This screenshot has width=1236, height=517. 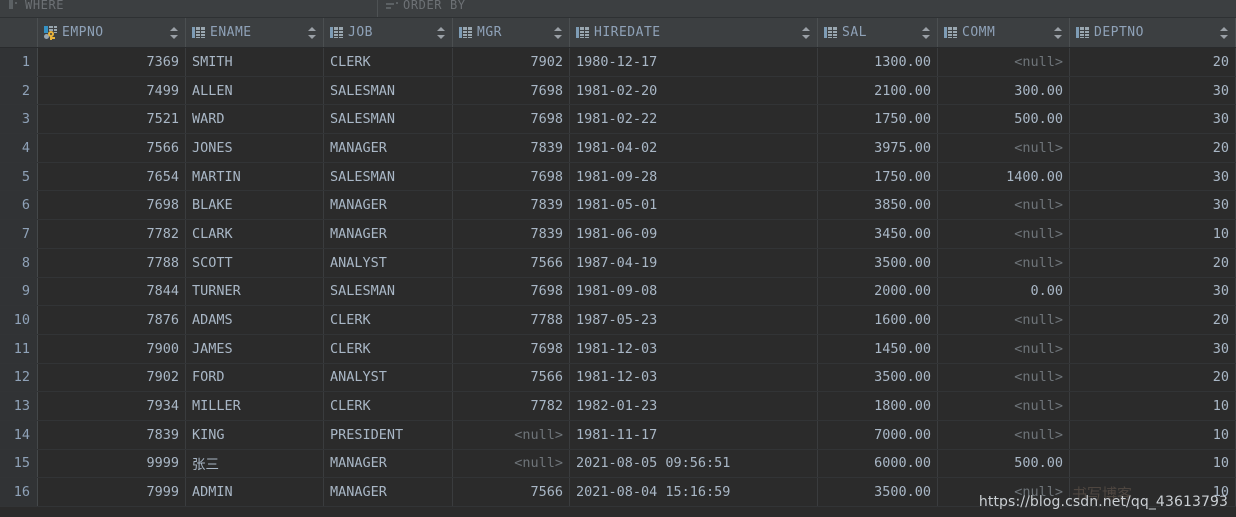 What do you see at coordinates (1004, 291) in the screenshot?
I see `cell-comm: 0.00` at bounding box center [1004, 291].